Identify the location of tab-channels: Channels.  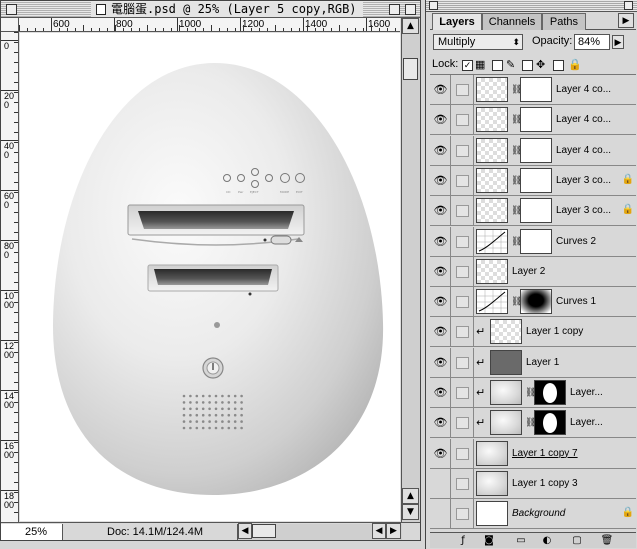
(512, 21).